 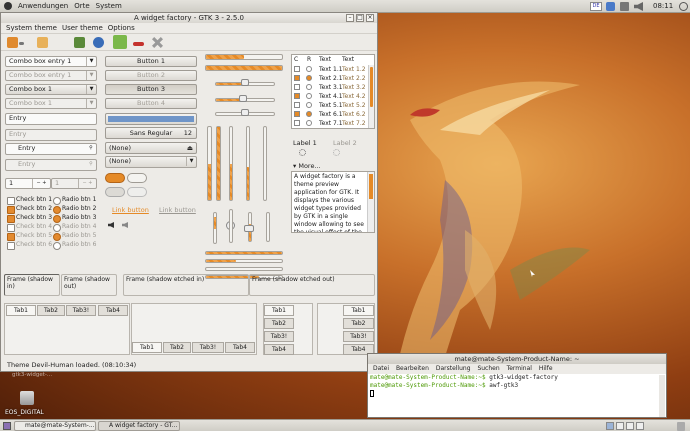 I want to click on tree-row: Text 3.1 Text 3.2, so click(x=330, y=87).